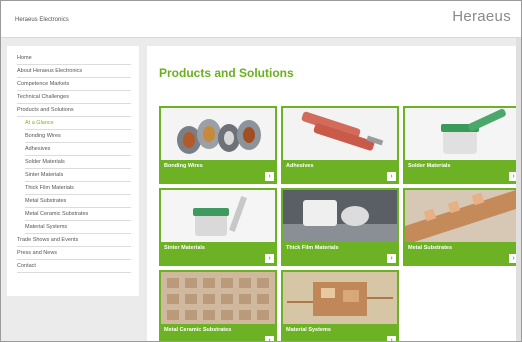 This screenshot has width=522, height=342. What do you see at coordinates (462, 134) in the screenshot?
I see `solder-paste-jar-image` at bounding box center [462, 134].